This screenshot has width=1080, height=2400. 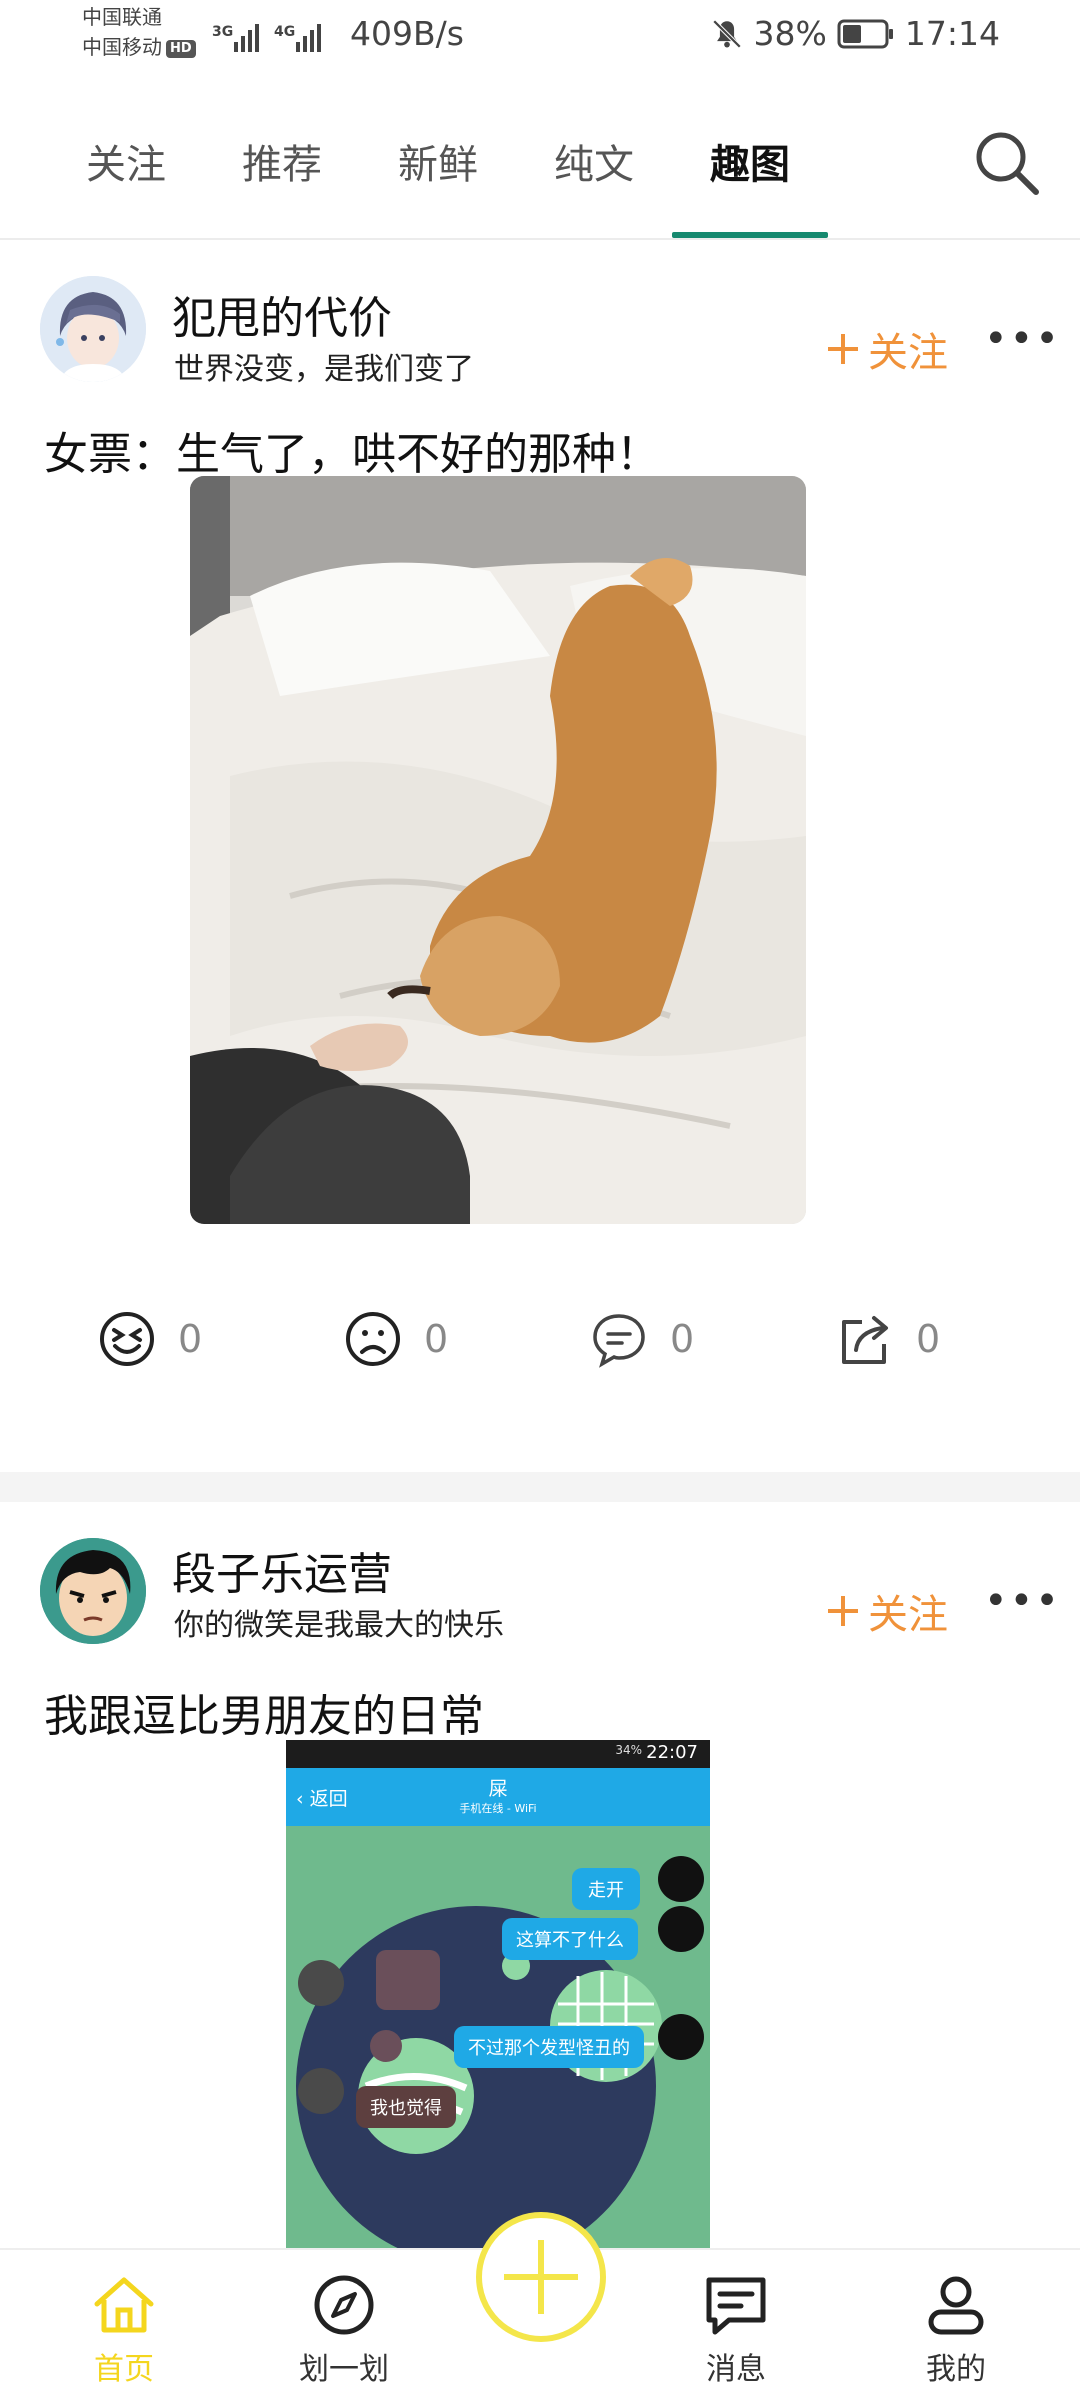 I want to click on comment-action: 0, so click(x=642, y=1339).